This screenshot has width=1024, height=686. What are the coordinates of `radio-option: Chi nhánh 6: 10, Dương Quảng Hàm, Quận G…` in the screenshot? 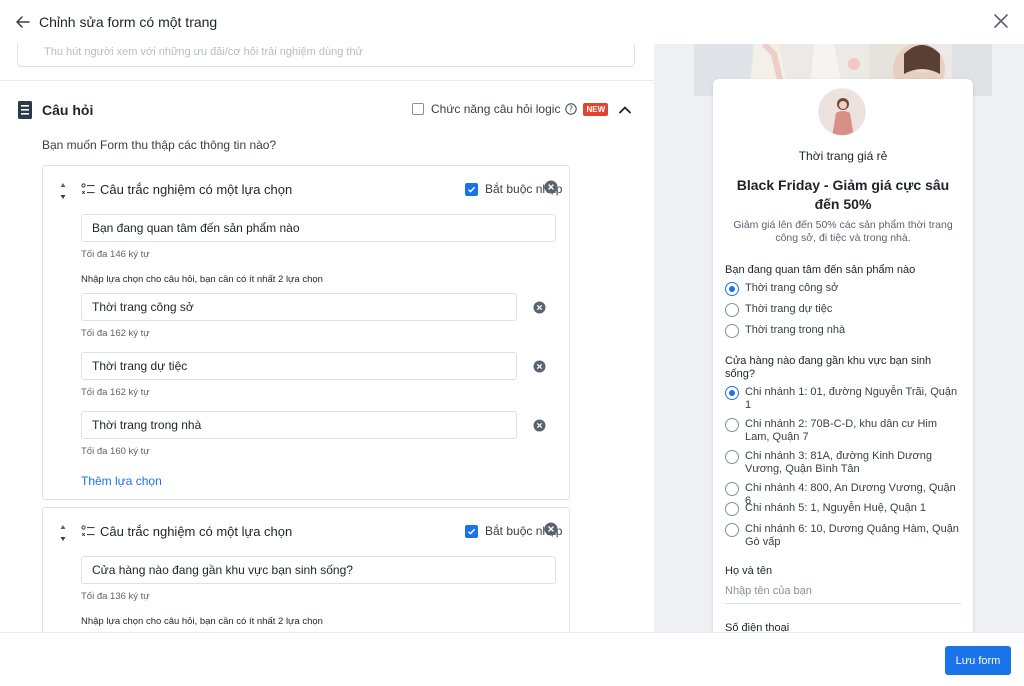 It's located at (844, 536).